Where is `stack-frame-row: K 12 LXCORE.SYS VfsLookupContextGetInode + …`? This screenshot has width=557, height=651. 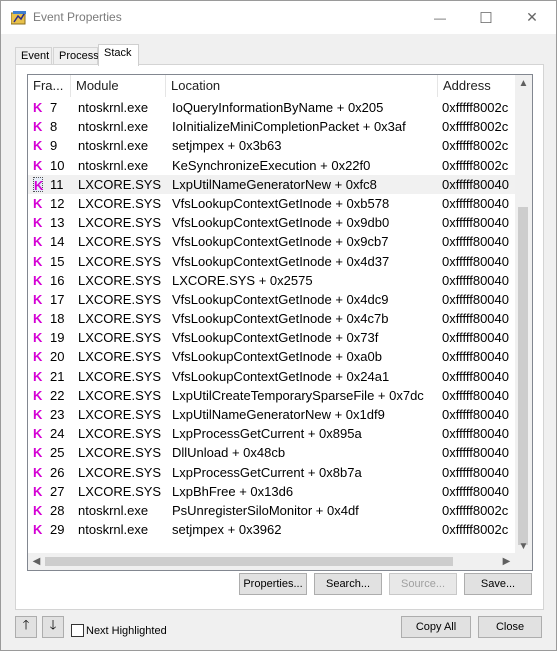
stack-frame-row: K 12 LXCORE.SYS VfsLookupContextGetInode + … is located at coordinates (271, 203).